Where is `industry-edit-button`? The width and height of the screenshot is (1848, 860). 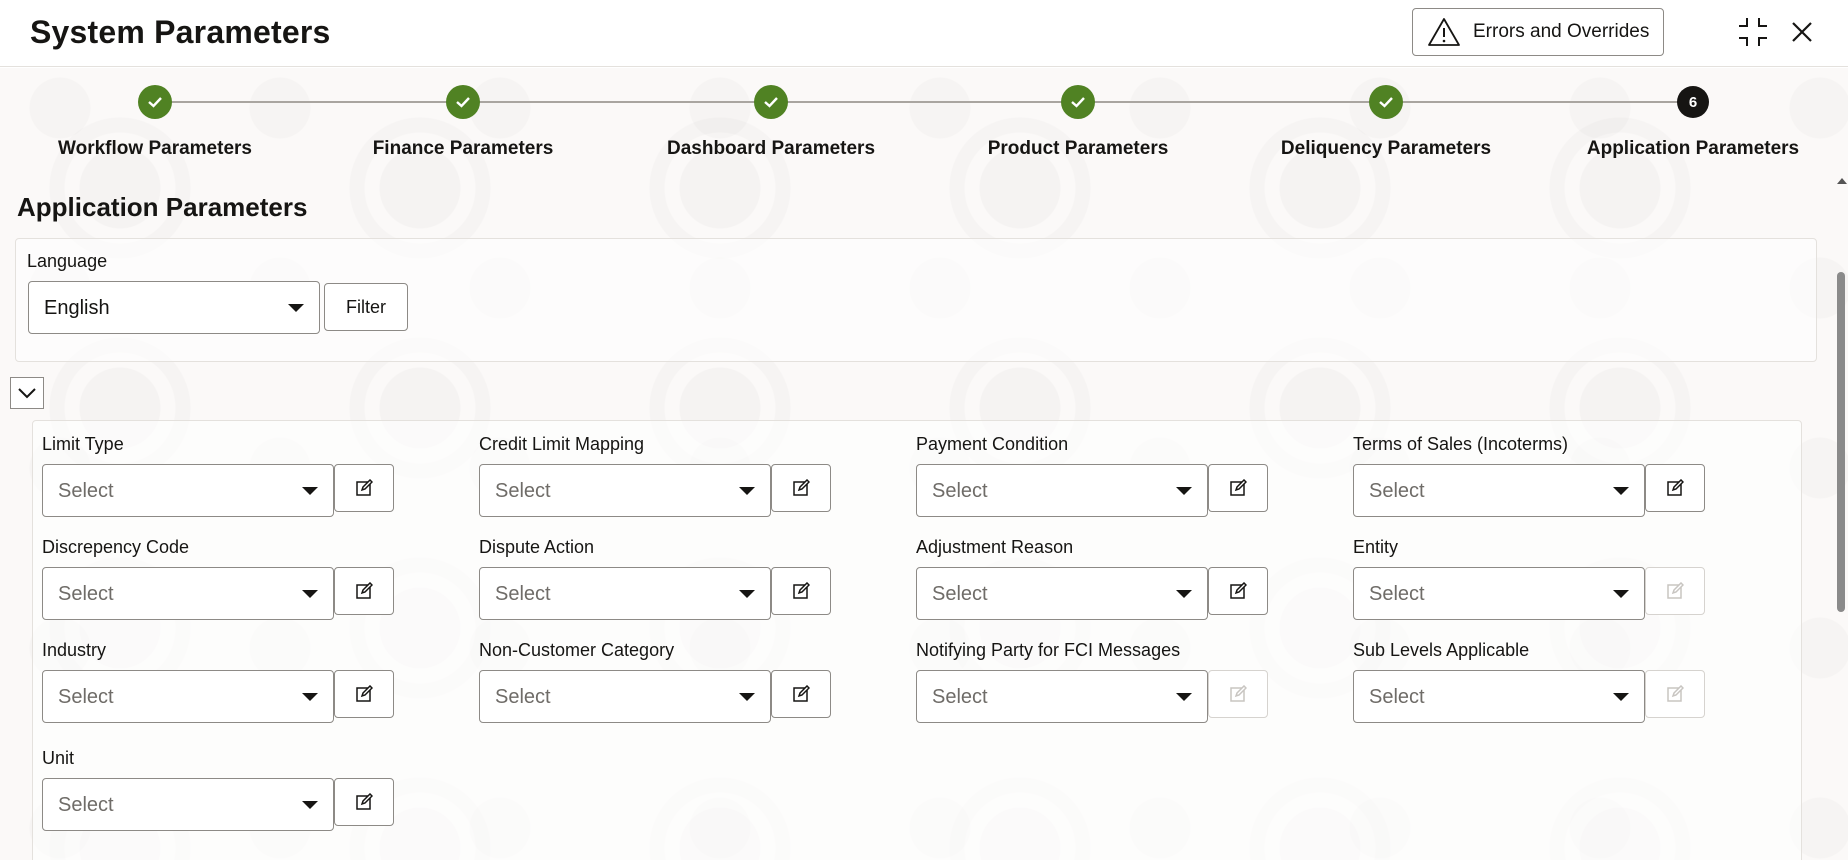
industry-edit-button is located at coordinates (364, 694).